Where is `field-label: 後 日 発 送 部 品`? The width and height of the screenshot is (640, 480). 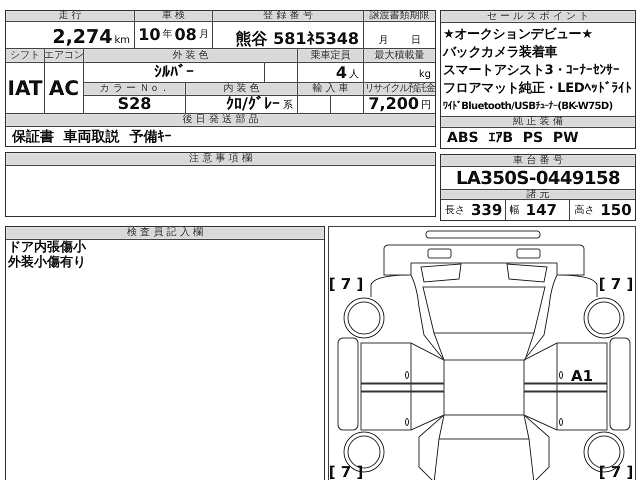
field-label: 後 日 発 送 部 品 is located at coordinates (220, 120).